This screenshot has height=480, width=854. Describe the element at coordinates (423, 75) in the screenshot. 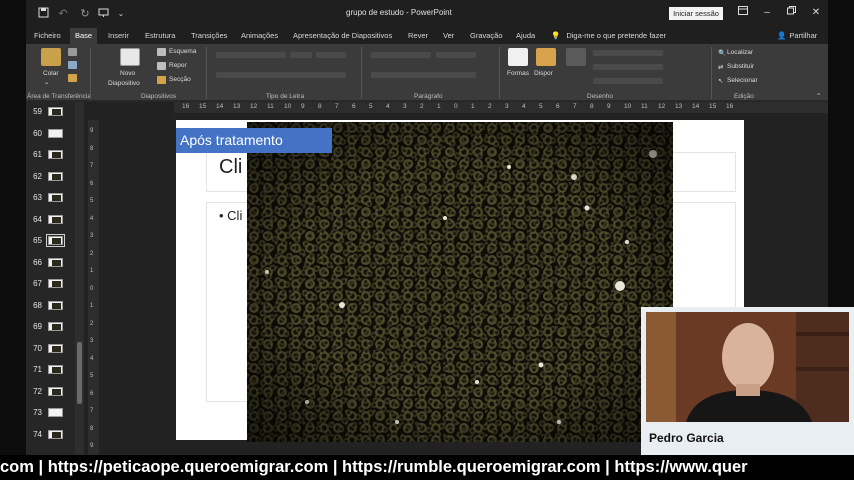

I see `alignment-buttons` at that location.